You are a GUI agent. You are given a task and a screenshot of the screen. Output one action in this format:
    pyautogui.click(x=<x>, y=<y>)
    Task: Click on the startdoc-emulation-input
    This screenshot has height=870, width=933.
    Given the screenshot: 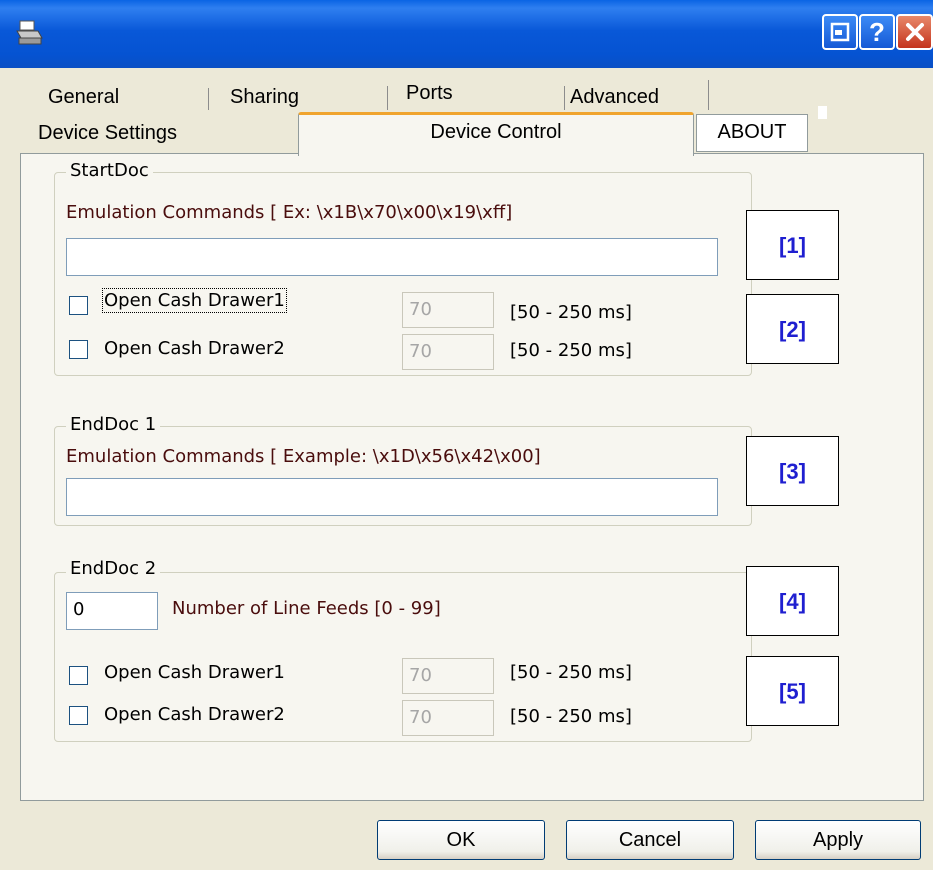 What is the action you would take?
    pyautogui.click(x=392, y=257)
    